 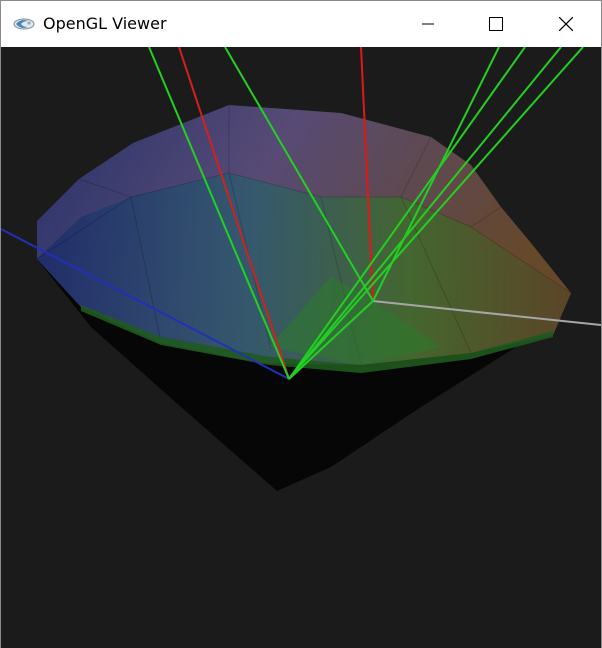 I want to click on title-bar: OpenGL Viewer, so click(x=301, y=24).